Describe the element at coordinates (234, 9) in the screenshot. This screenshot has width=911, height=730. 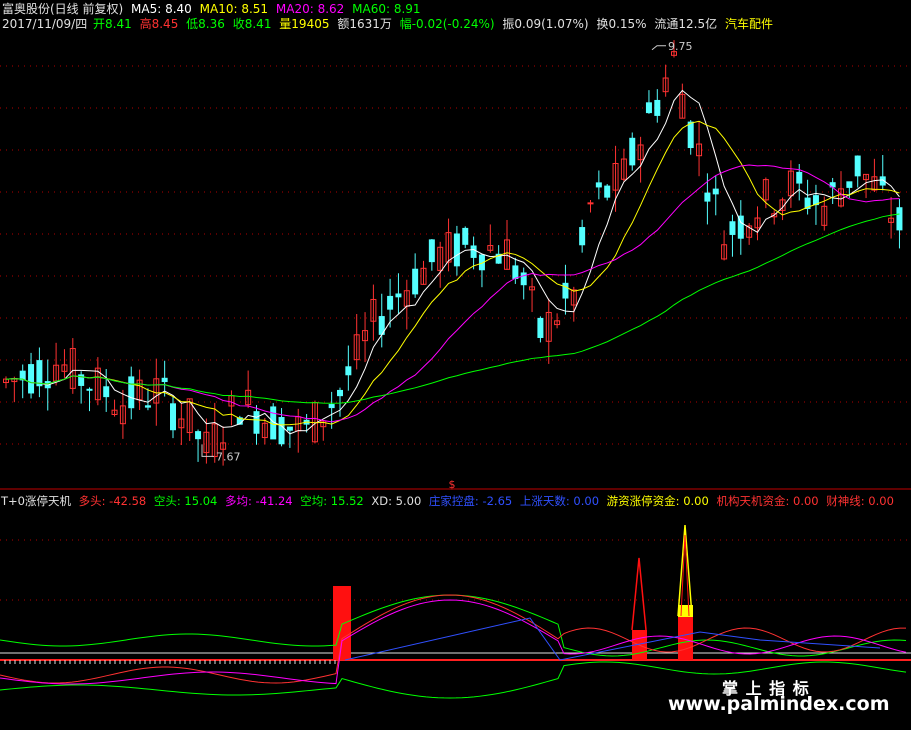
I see `ma10-label: MA10: 8.51` at that location.